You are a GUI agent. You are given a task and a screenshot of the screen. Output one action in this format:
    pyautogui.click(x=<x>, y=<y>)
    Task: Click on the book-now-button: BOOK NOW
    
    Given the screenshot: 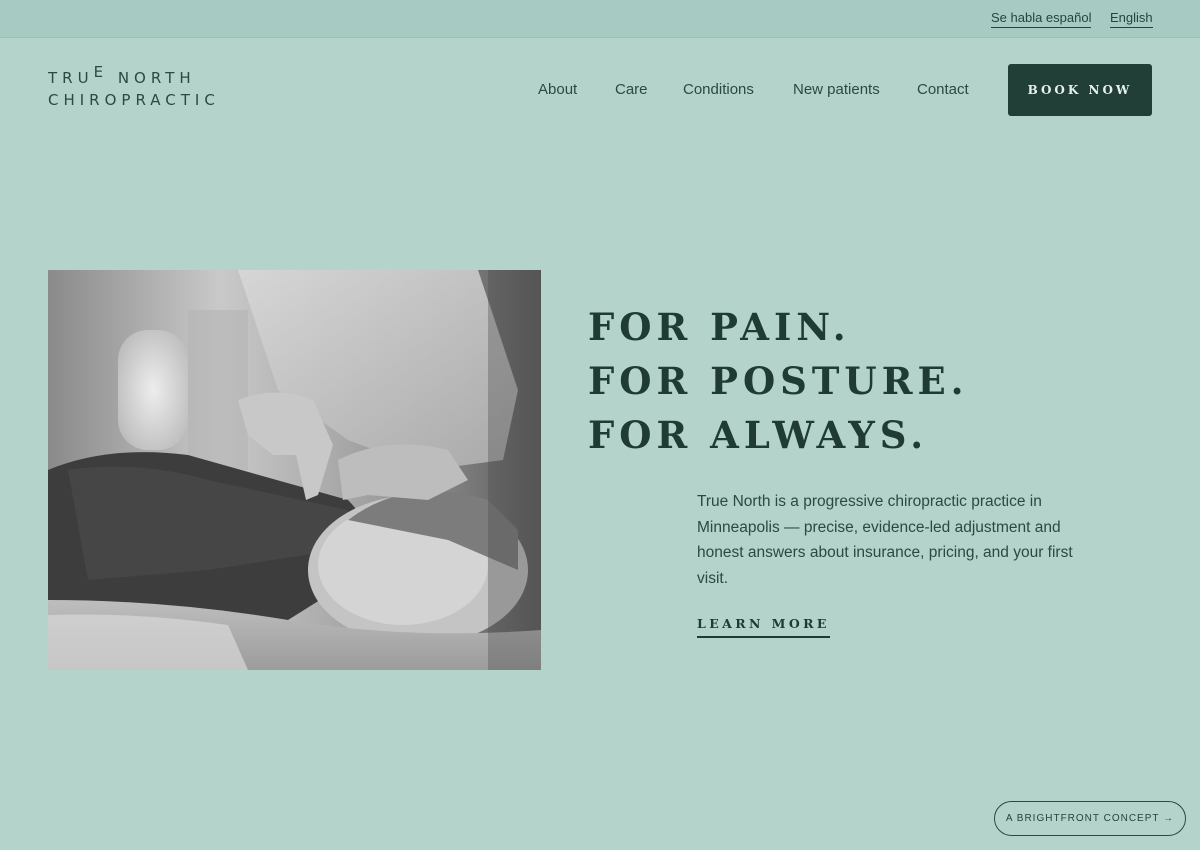 What is the action you would take?
    pyautogui.click(x=1080, y=90)
    